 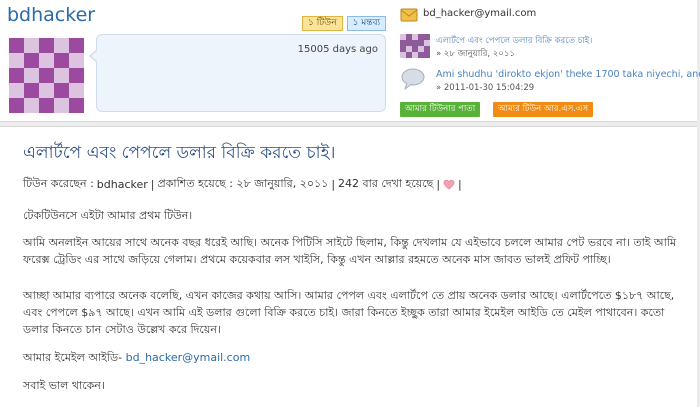 What do you see at coordinates (108, 215) in the screenshot?
I see `post-paragraph: টেকটিউনসে এইটা আমার প্রথম টিউন।` at bounding box center [108, 215].